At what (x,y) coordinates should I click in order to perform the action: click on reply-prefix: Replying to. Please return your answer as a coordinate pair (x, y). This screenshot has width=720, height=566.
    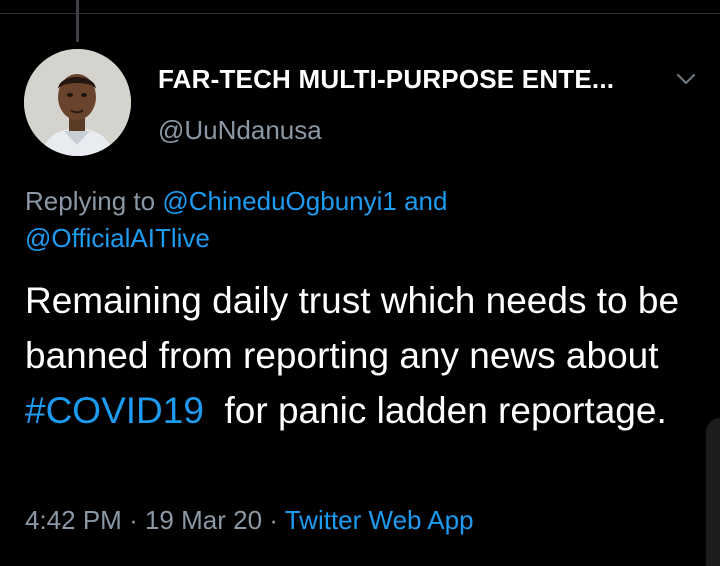
    Looking at the image, I should click on (90, 201).